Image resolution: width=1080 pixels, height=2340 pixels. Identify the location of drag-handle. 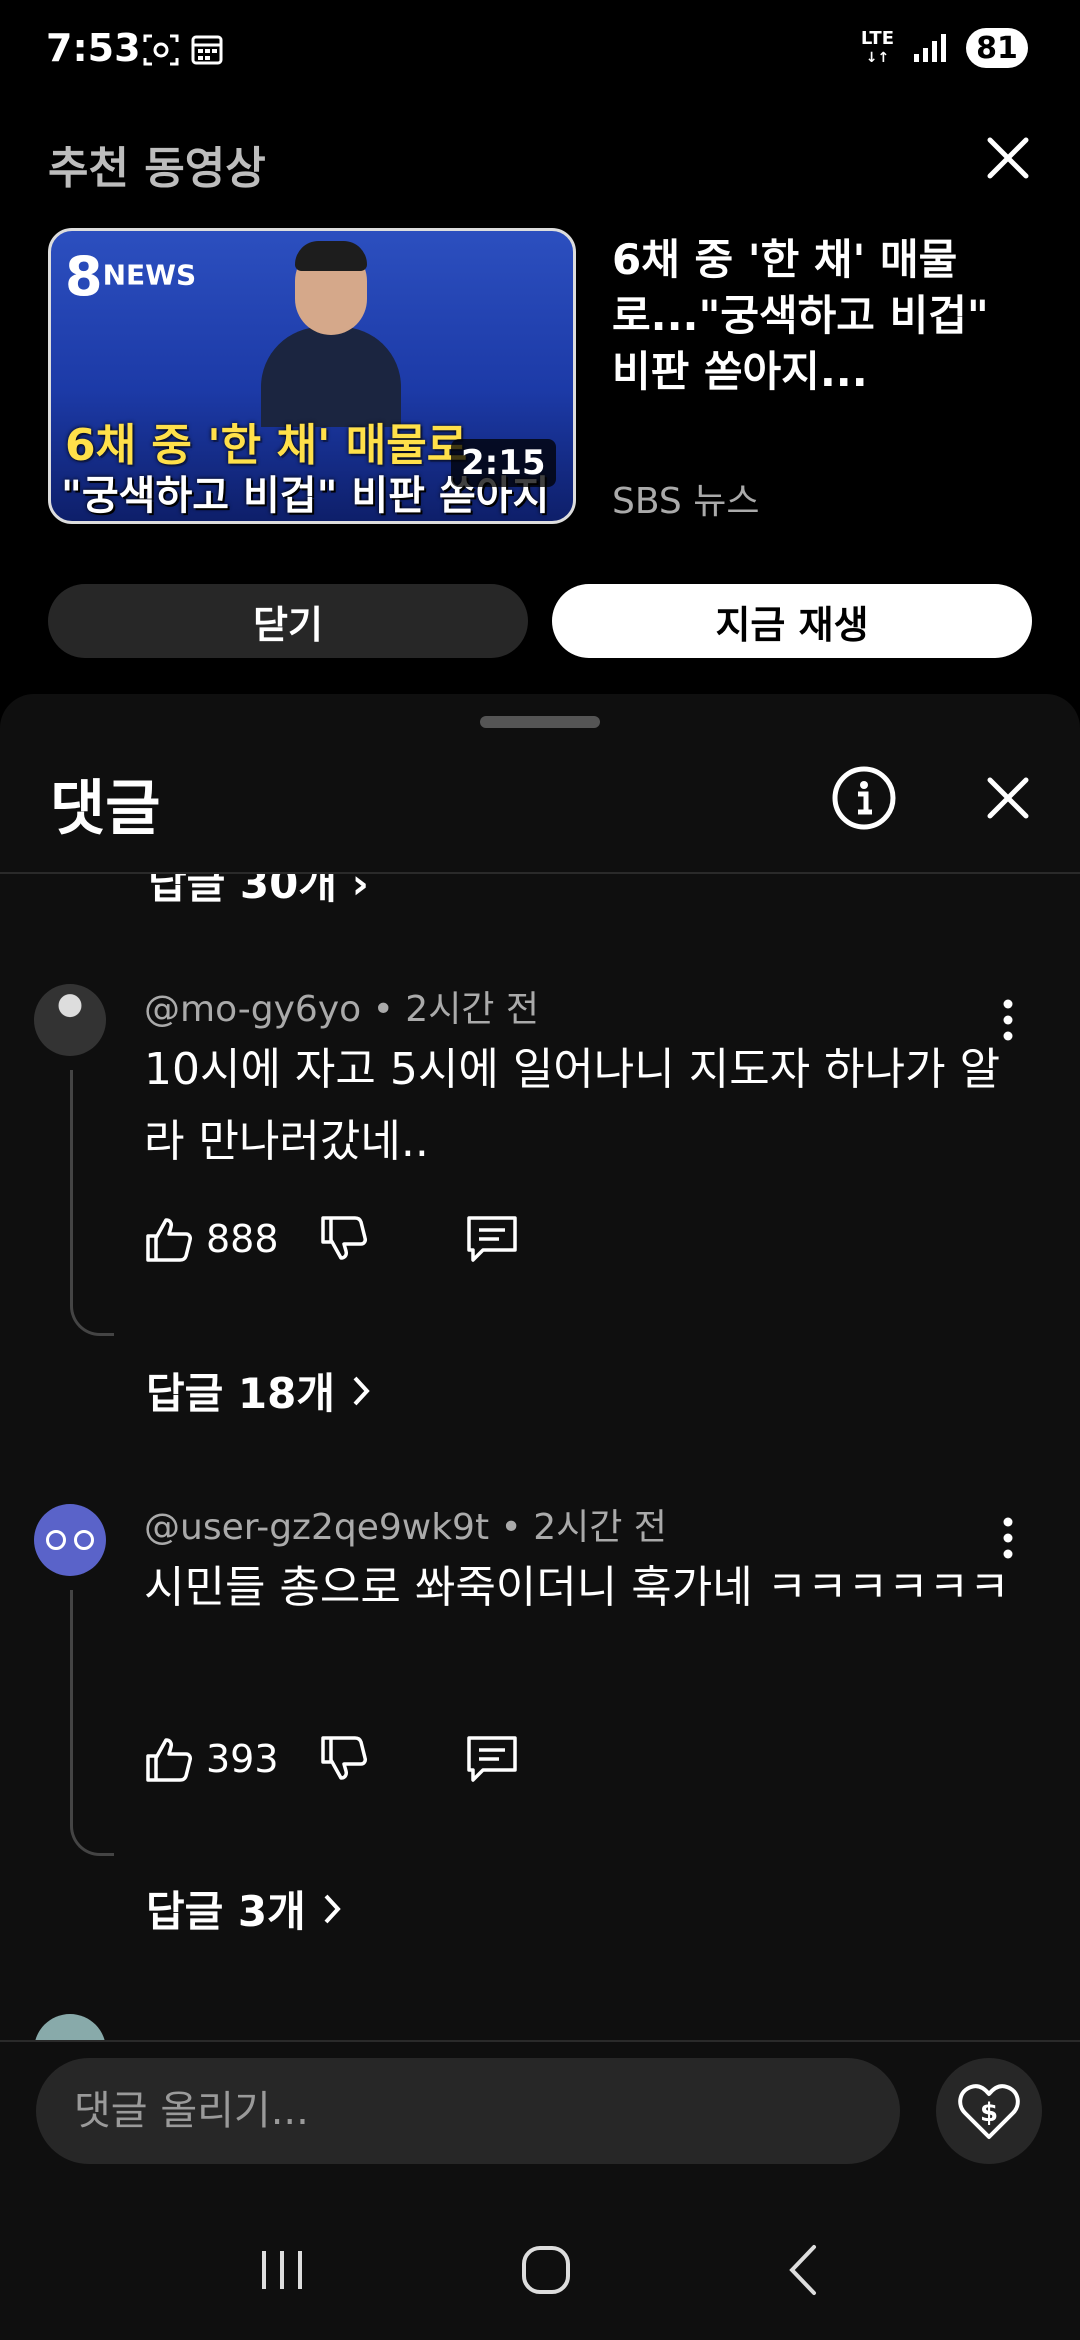
(540, 722).